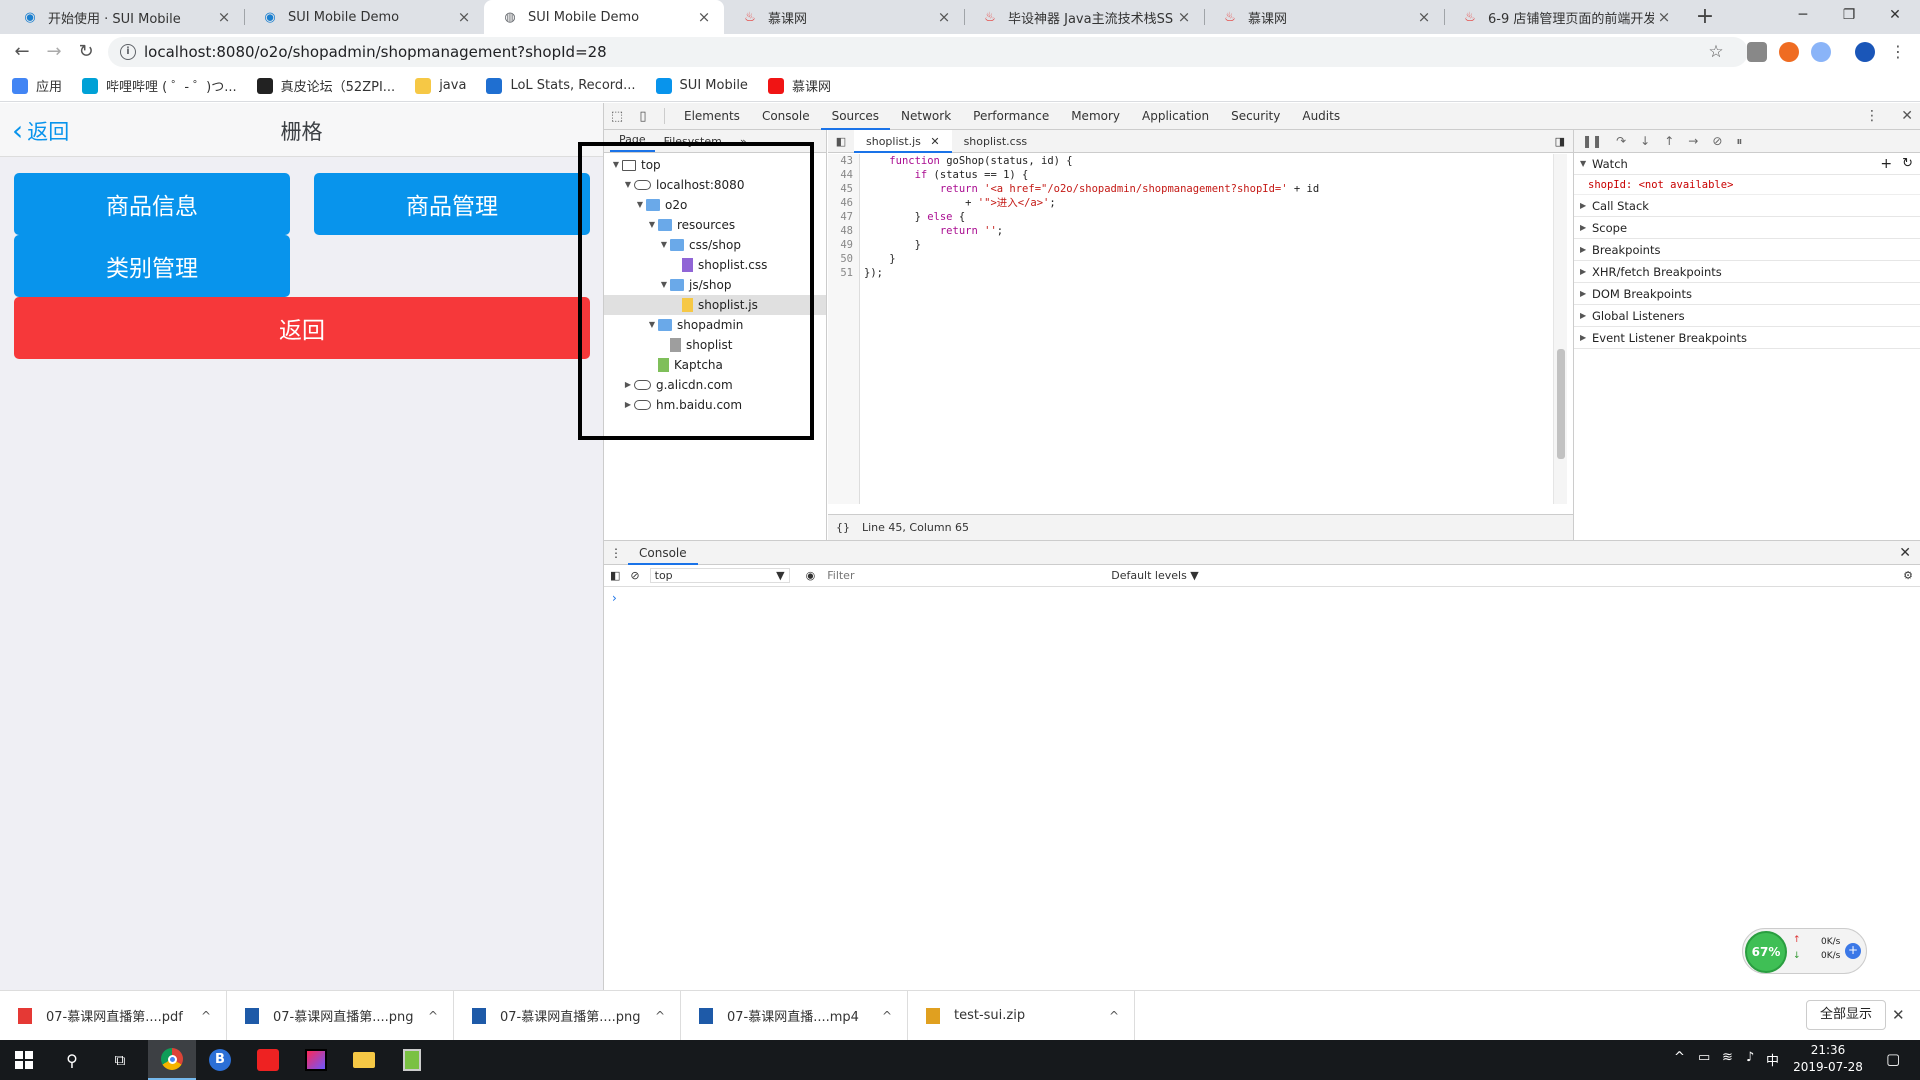 This screenshot has height=1080, width=1920. I want to click on bookmark-item: SUI Mobile, so click(701, 85).